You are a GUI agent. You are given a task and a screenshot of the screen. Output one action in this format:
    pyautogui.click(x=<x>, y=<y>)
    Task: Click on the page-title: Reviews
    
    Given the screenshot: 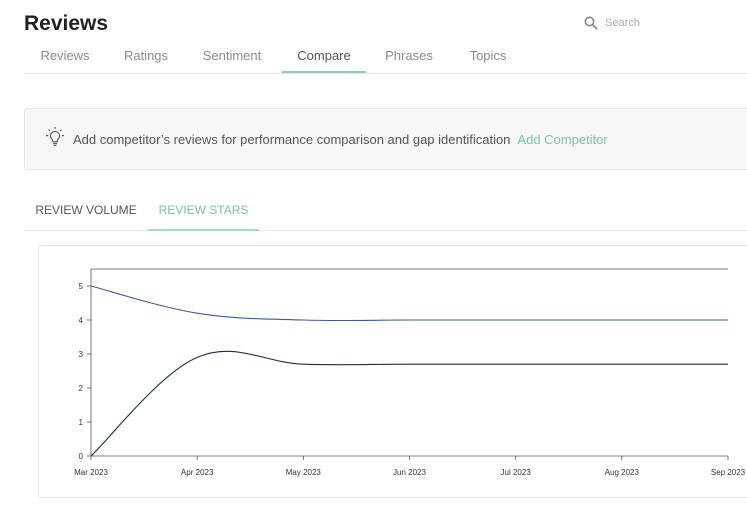 What is the action you would take?
    pyautogui.click(x=66, y=23)
    